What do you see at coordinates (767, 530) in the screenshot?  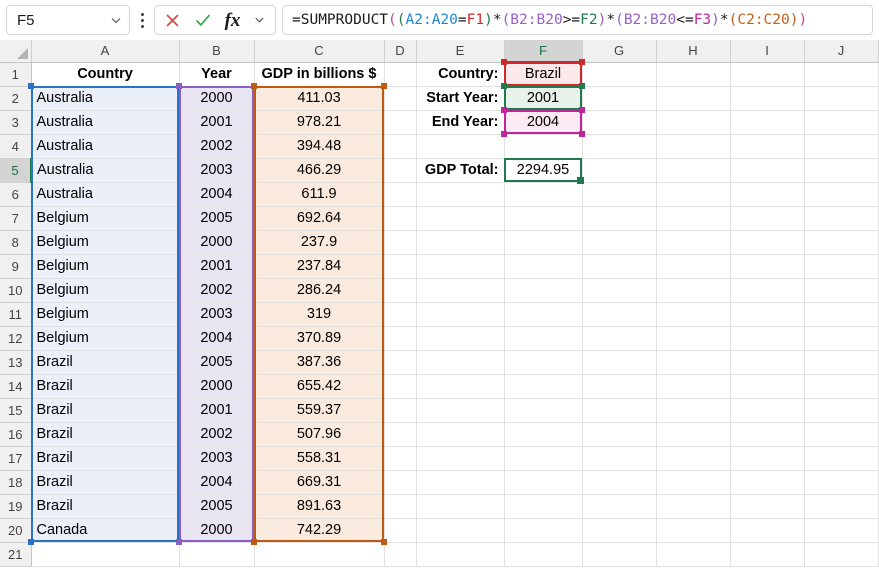 I see `cell-I20` at bounding box center [767, 530].